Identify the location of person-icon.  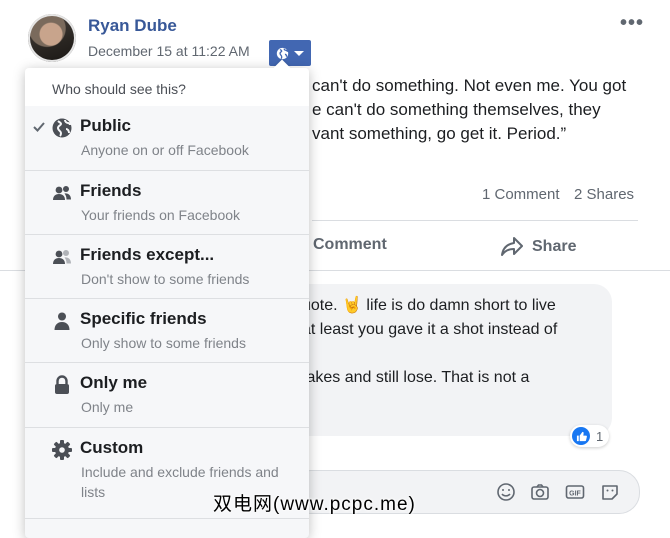
(62, 321).